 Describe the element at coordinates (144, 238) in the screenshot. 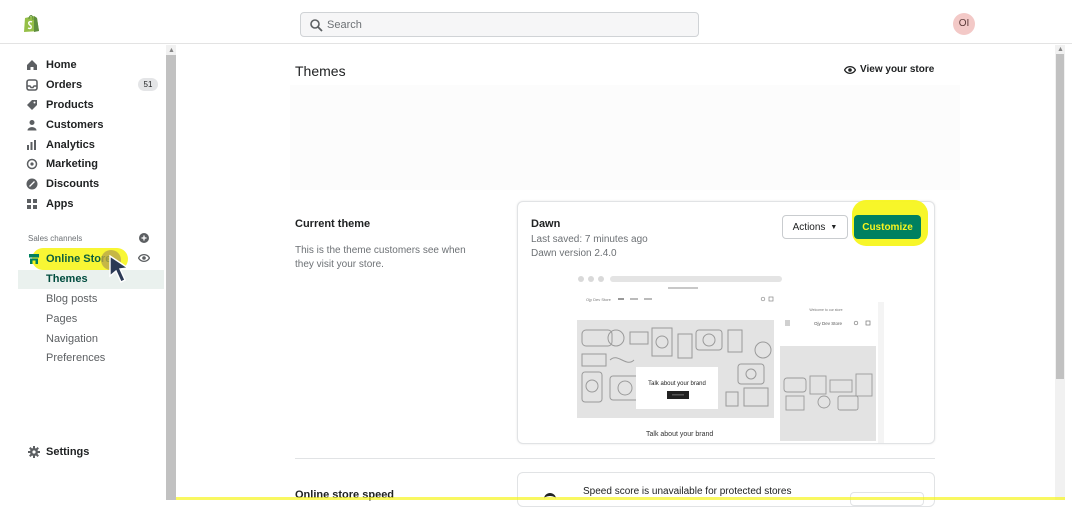

I see `add-channel-plus-icon` at that location.